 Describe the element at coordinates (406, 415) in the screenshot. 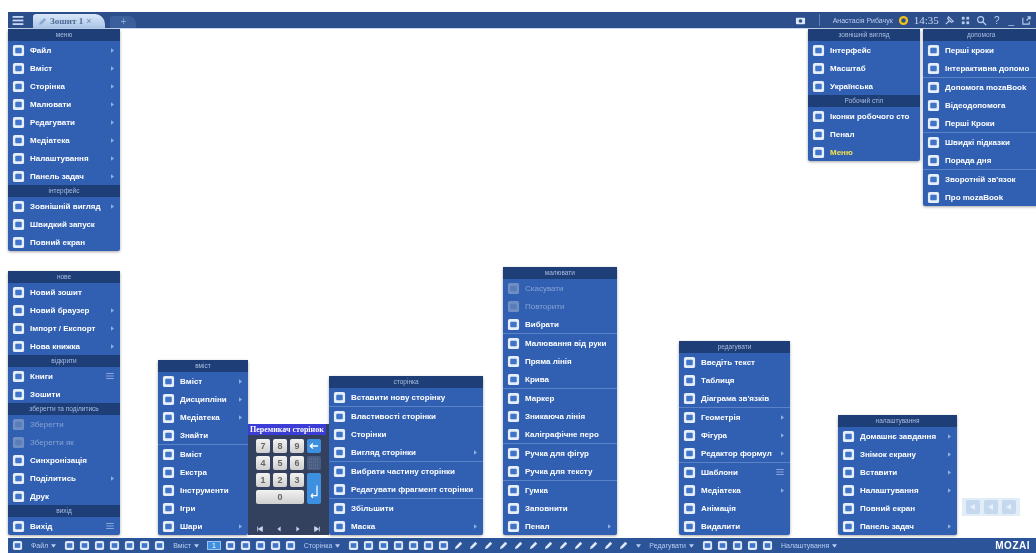

I see `menu-item: Властивості сторінки` at that location.